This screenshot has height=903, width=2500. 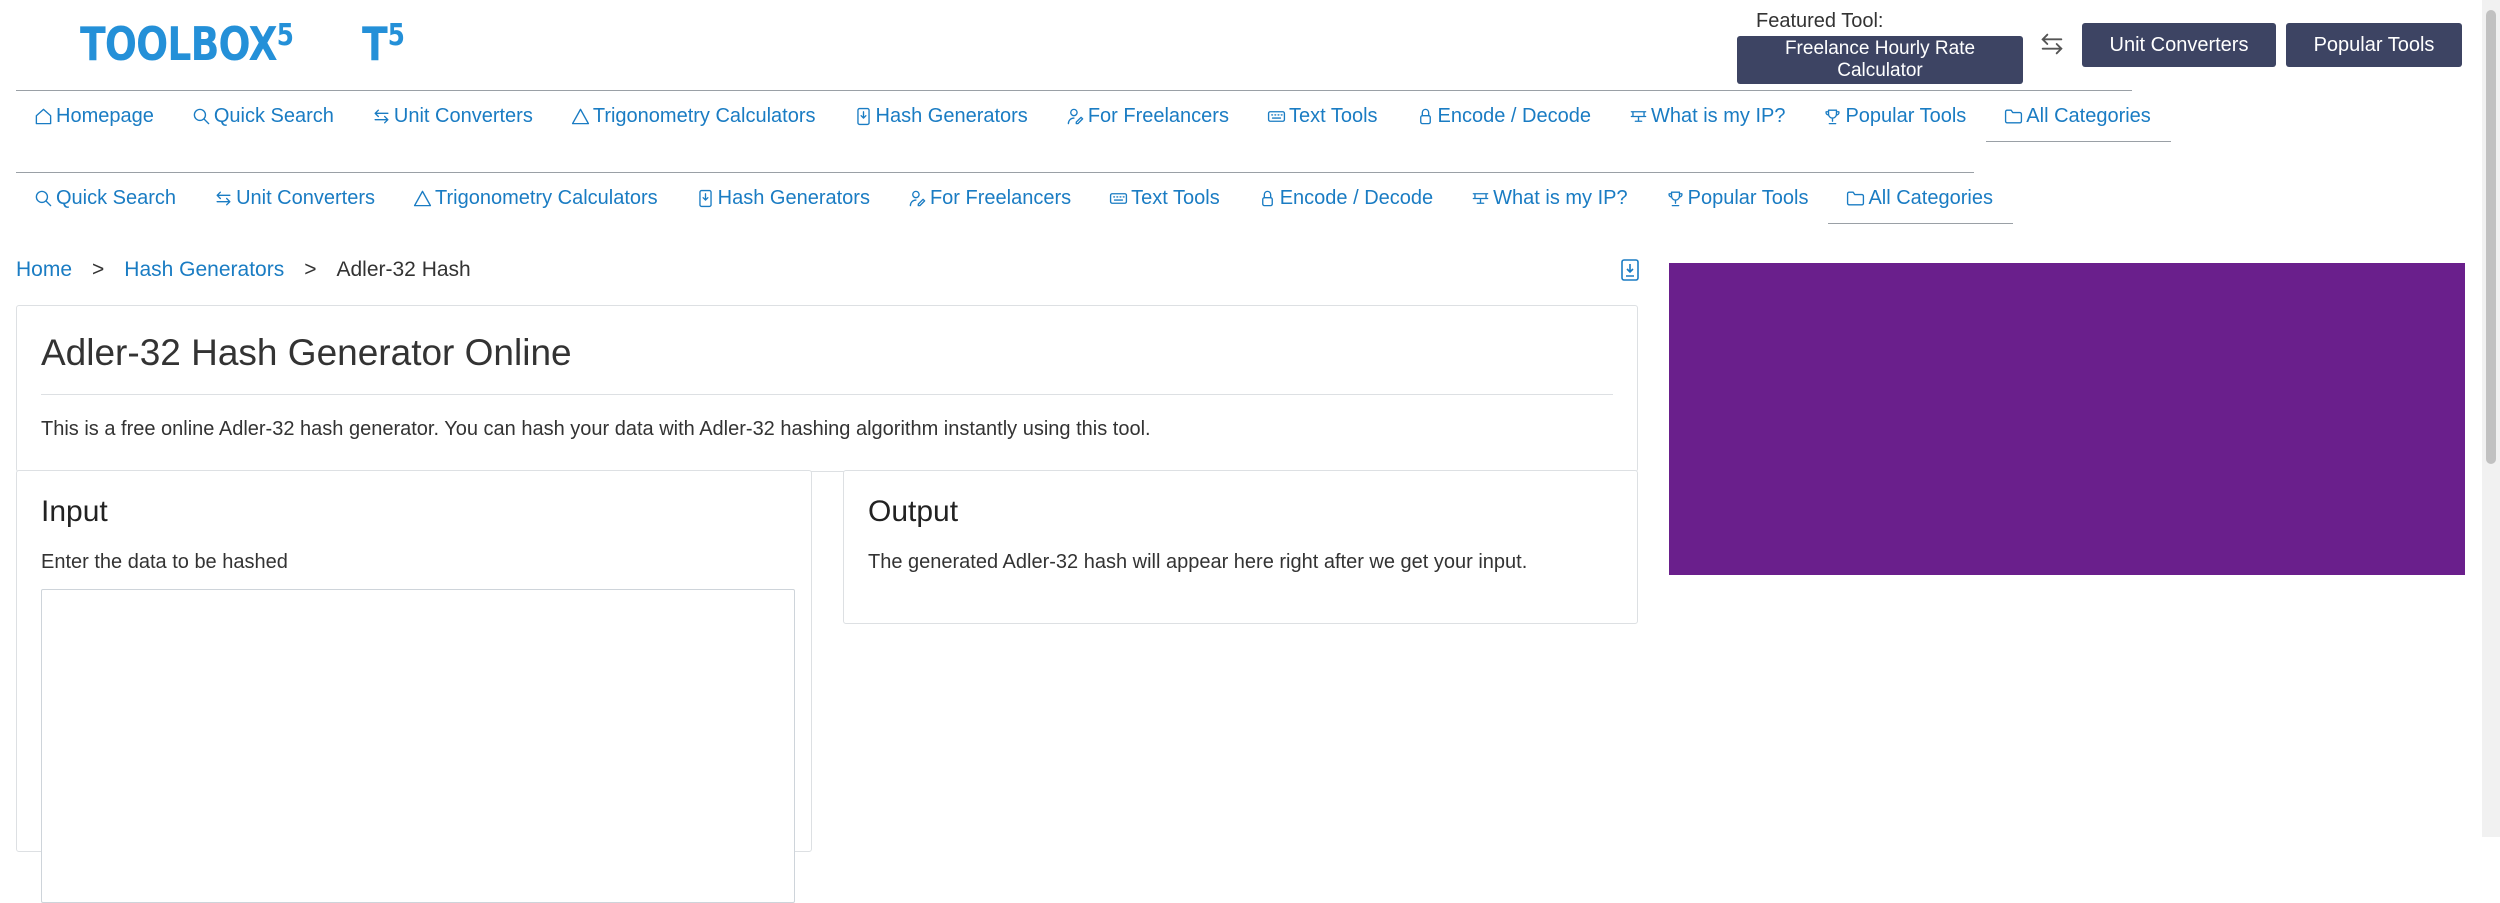 What do you see at coordinates (306, 352) in the screenshot?
I see `page-title: Adler-32 Hash Generator Online` at bounding box center [306, 352].